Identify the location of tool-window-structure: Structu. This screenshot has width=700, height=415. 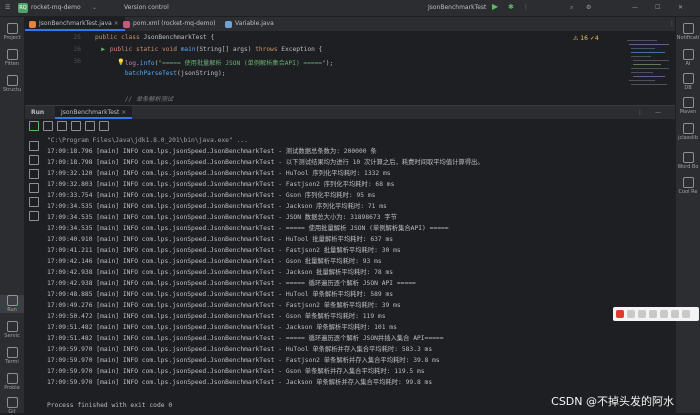
(12, 84).